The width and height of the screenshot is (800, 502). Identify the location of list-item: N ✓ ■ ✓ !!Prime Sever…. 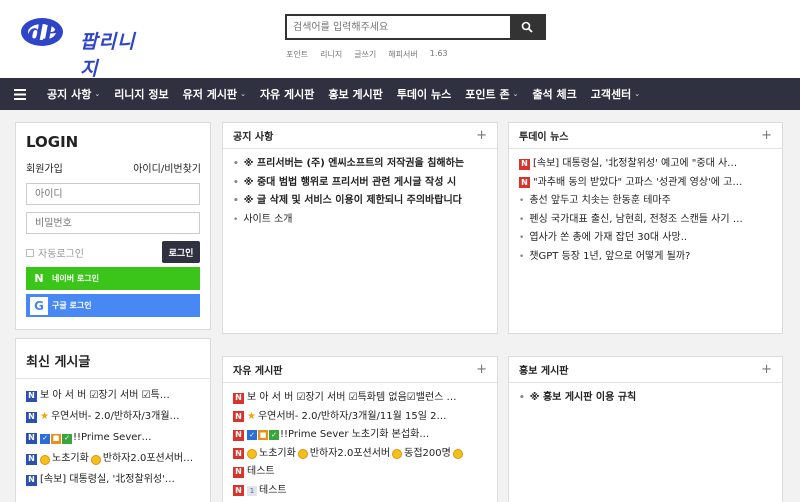
(113, 438).